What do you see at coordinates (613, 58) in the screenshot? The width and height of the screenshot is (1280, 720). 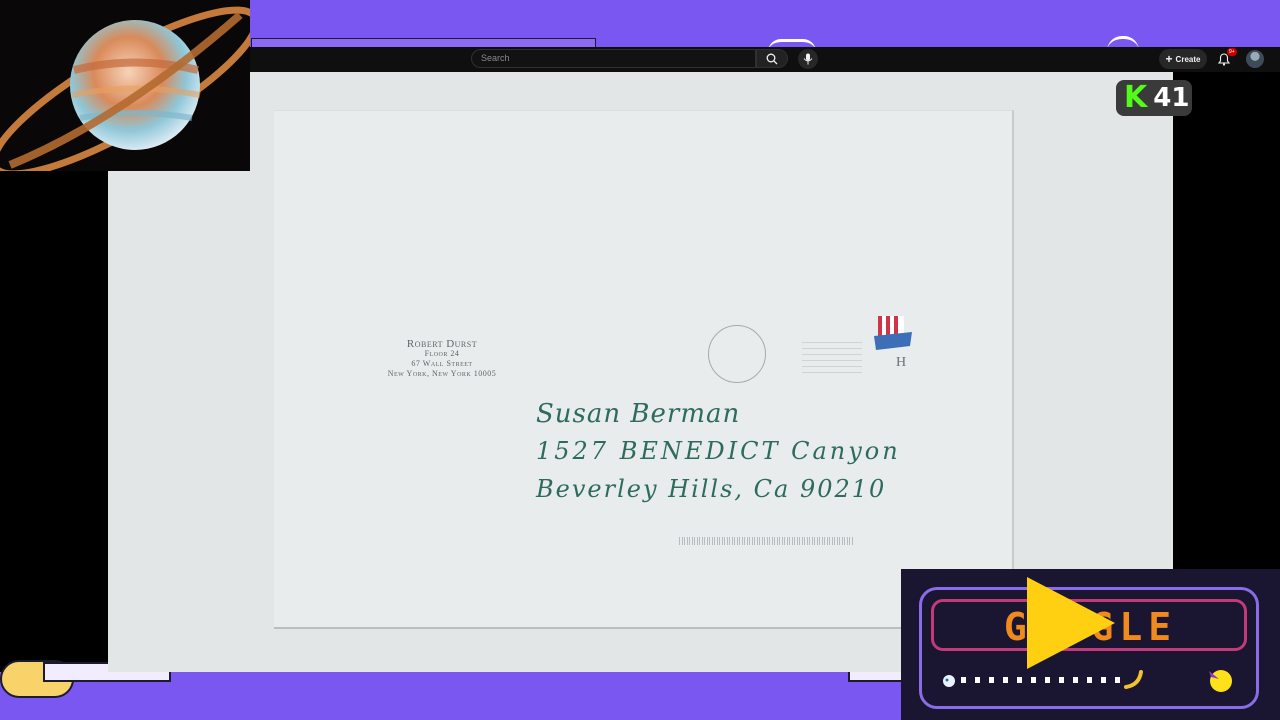 I see `search-input: Search` at bounding box center [613, 58].